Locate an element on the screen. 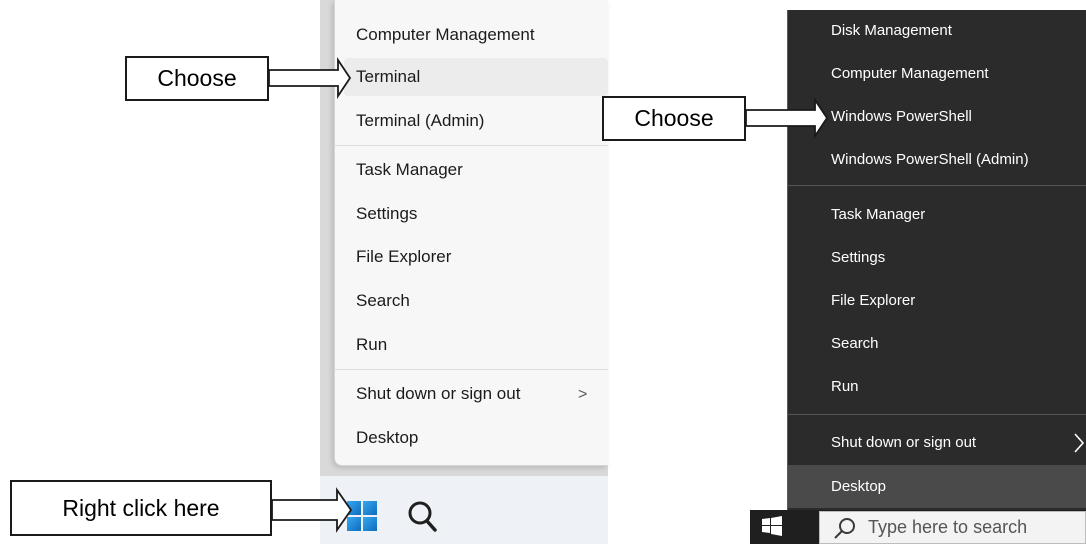 Image resolution: width=1086 pixels, height=544 pixels. search-input: Type here to search is located at coordinates (952, 527).